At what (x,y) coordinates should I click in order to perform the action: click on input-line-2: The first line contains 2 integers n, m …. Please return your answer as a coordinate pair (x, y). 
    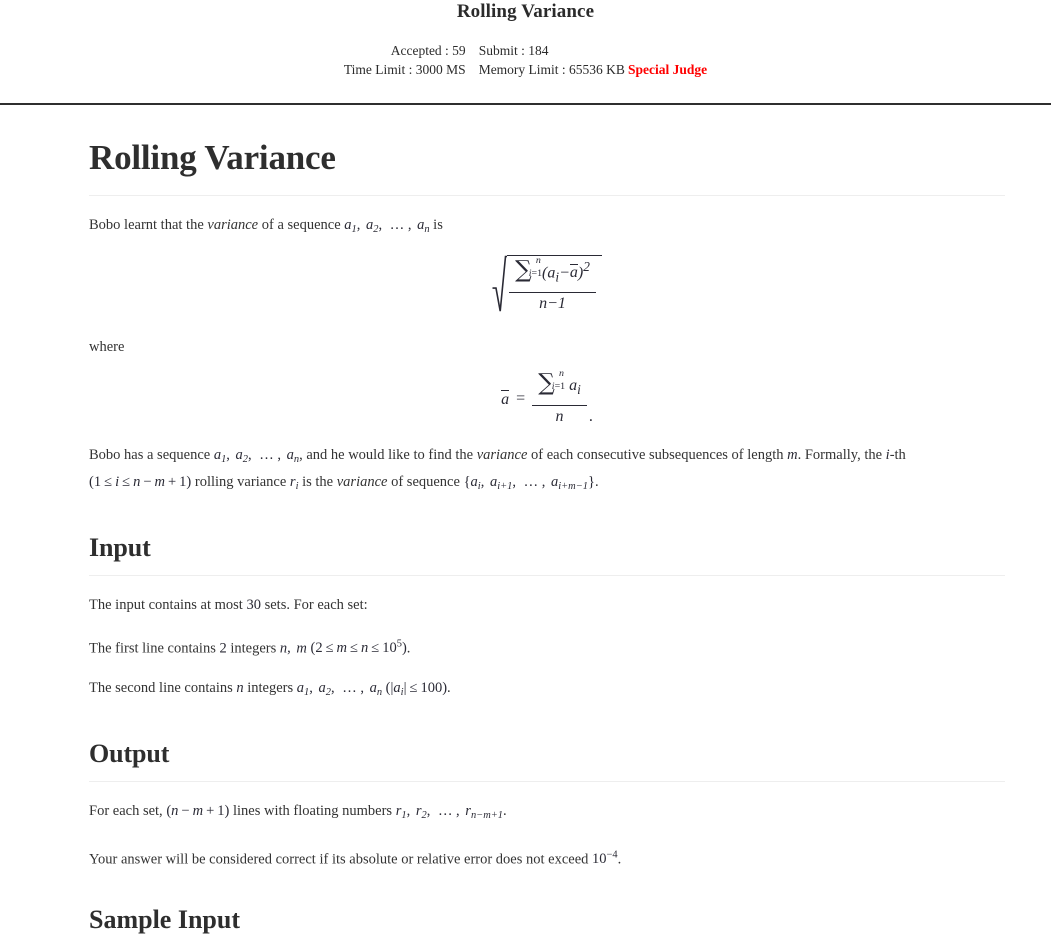
    Looking at the image, I should click on (547, 637).